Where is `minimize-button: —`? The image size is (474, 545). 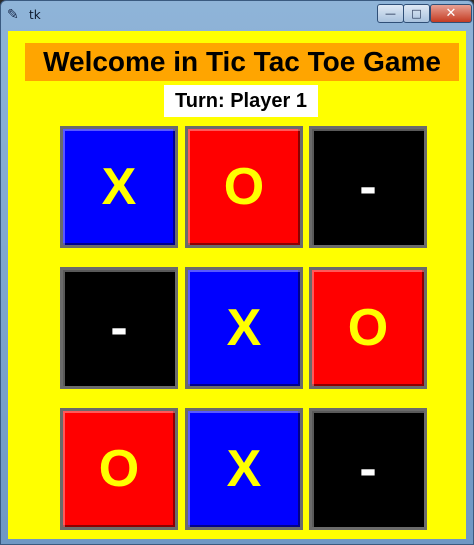
minimize-button: — is located at coordinates (390, 13).